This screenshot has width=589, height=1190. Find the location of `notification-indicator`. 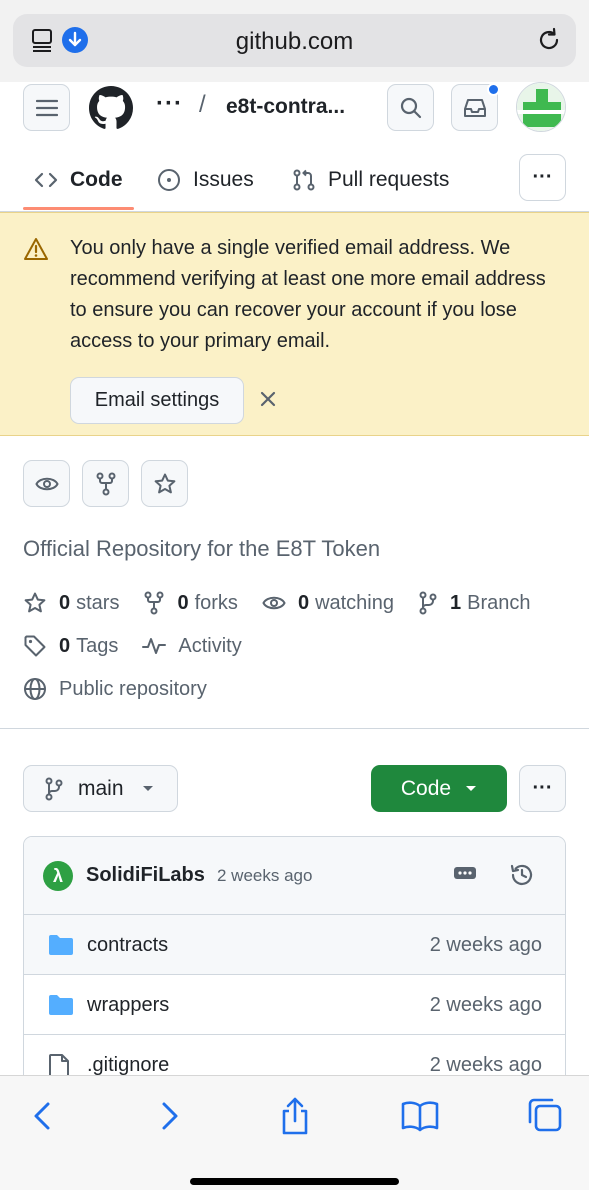

notification-indicator is located at coordinates (493, 89).